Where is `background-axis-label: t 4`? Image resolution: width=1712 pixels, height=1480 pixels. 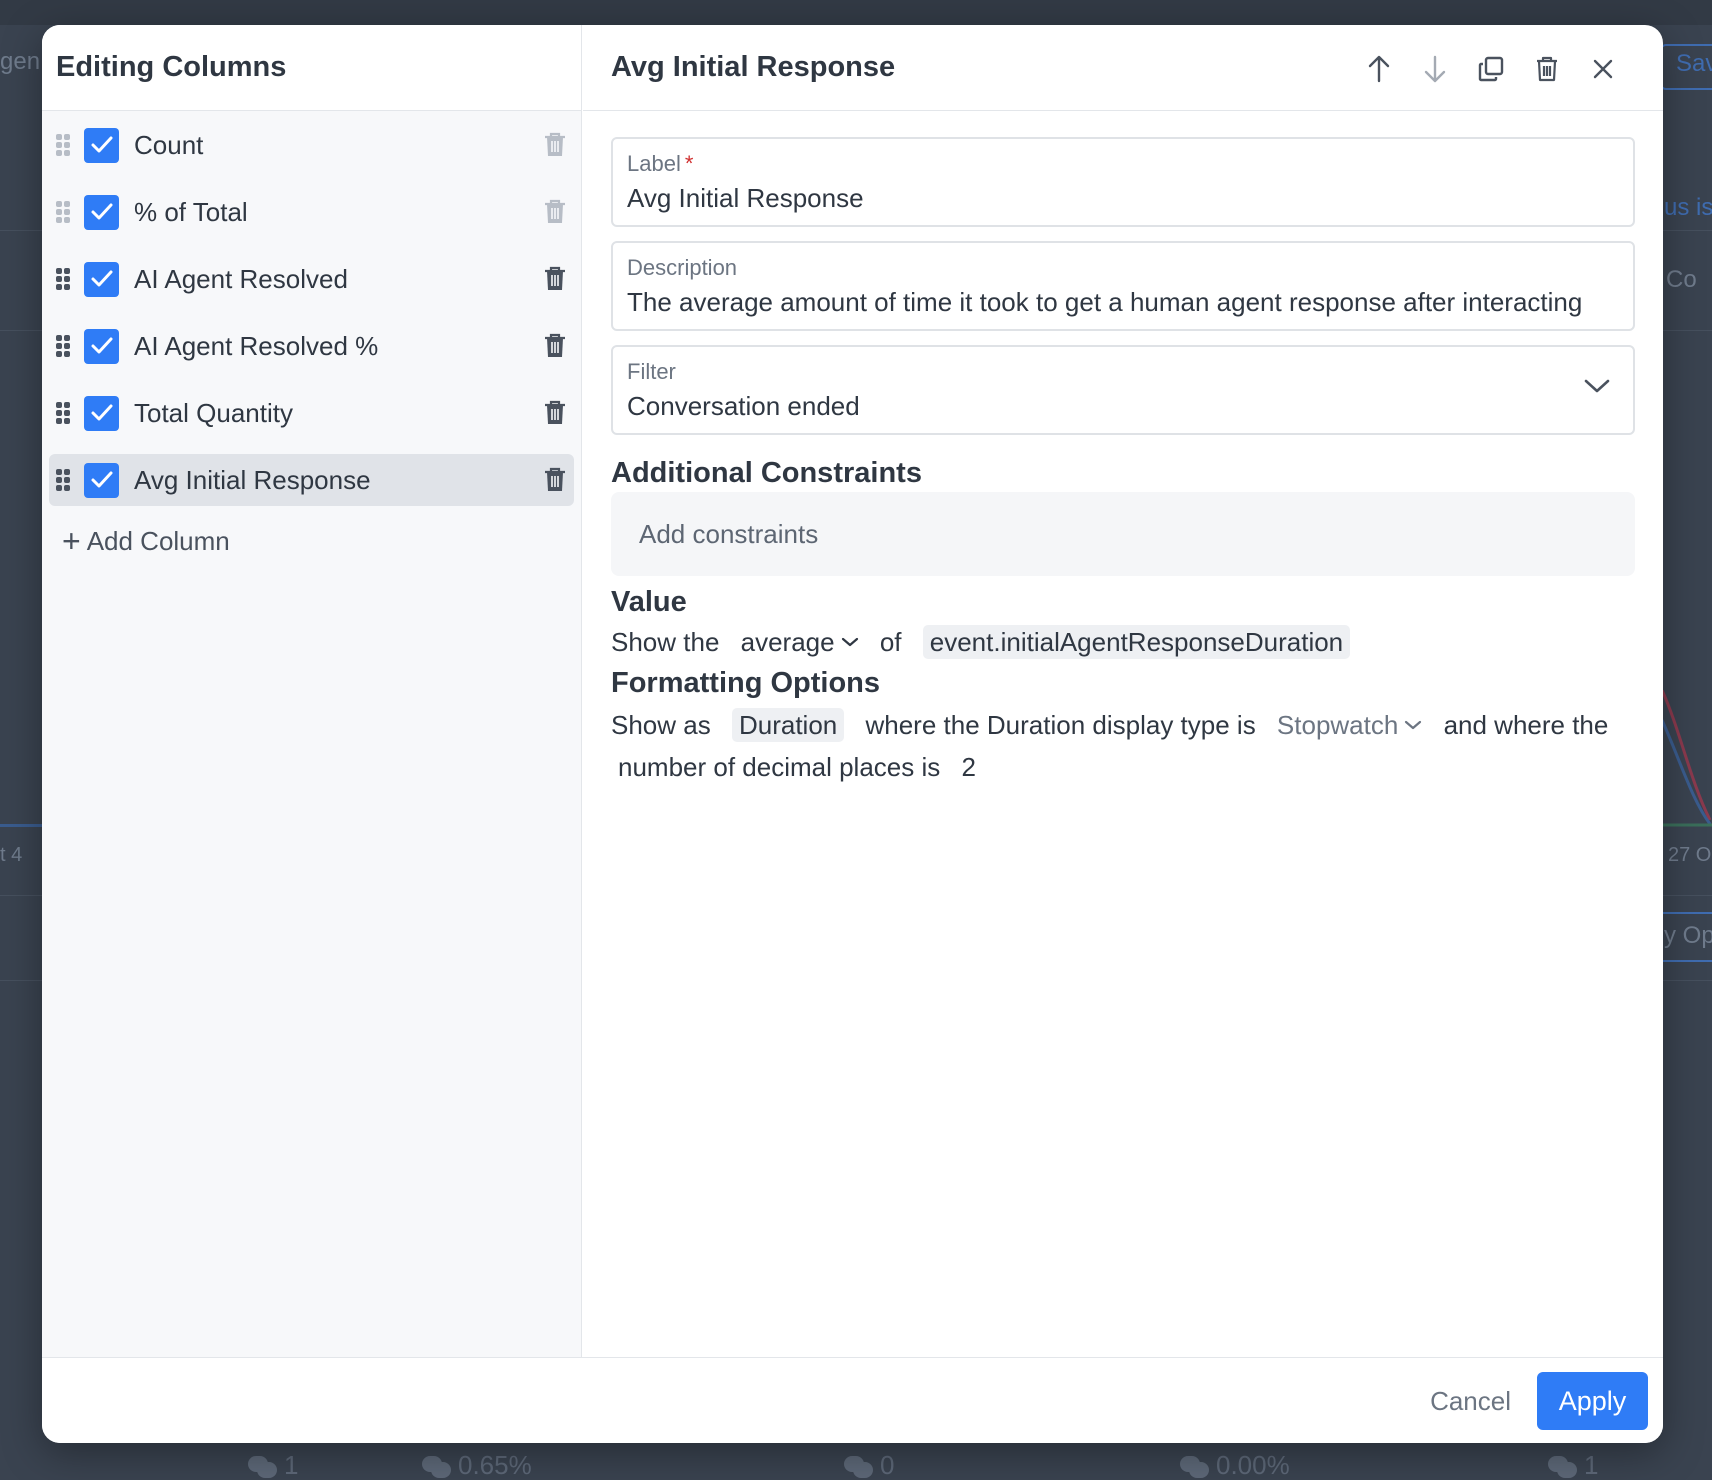
background-axis-label: t 4 is located at coordinates (11, 855).